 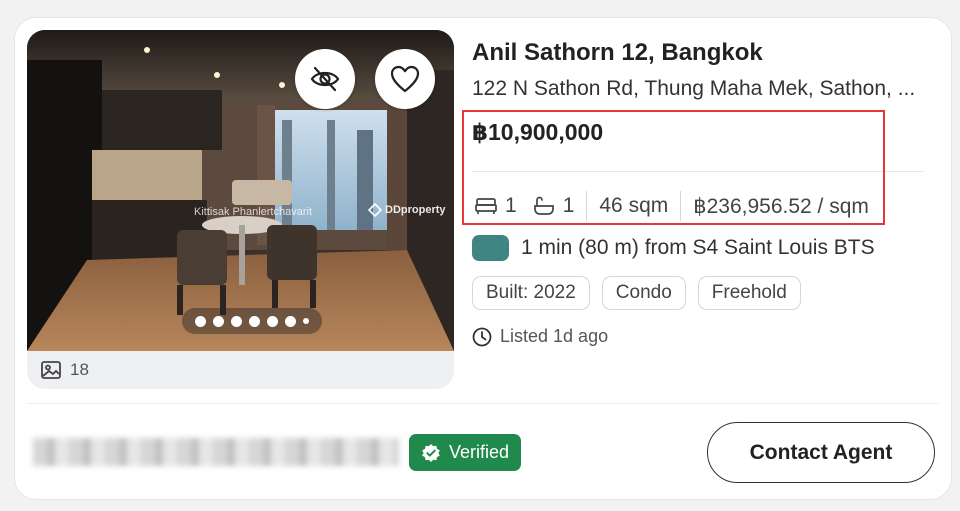 What do you see at coordinates (490, 248) in the screenshot?
I see `transit-badge` at bounding box center [490, 248].